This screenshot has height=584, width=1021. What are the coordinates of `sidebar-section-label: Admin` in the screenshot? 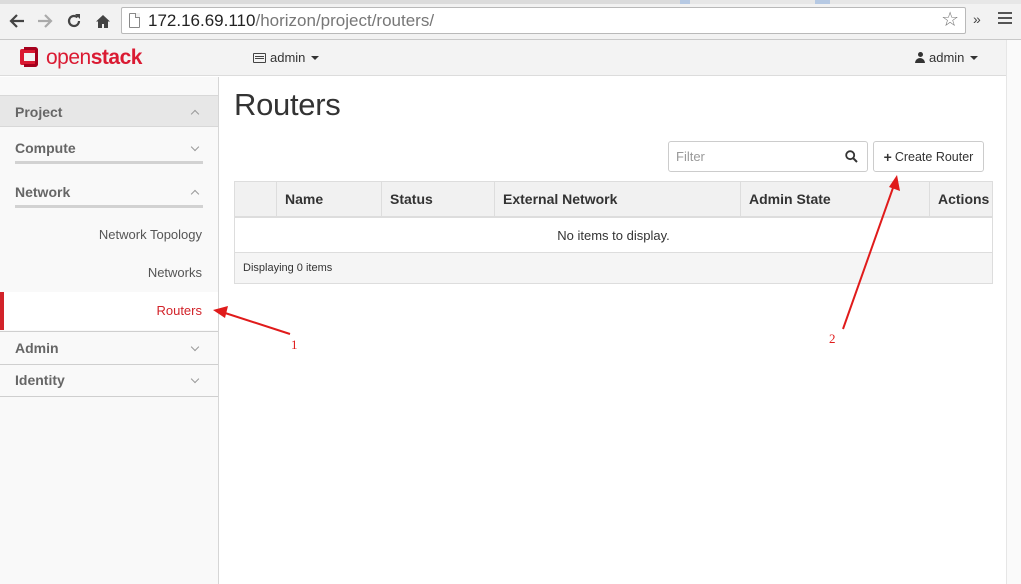 It's located at (37, 348).